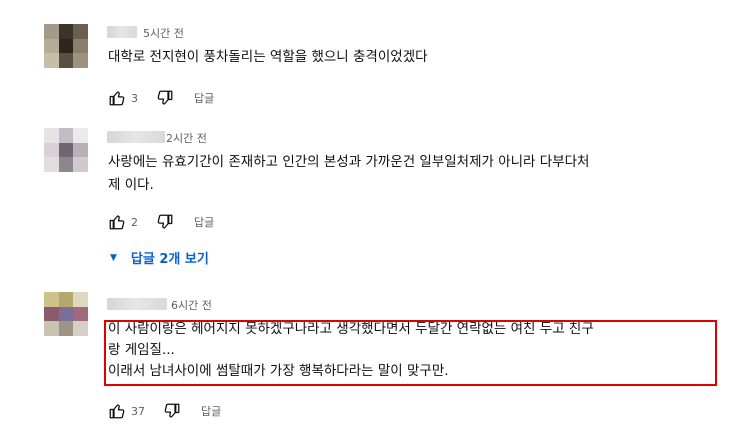 Image resolution: width=741 pixels, height=439 pixels. What do you see at coordinates (191, 305) in the screenshot?
I see `comment-time: 6시간 전` at bounding box center [191, 305].